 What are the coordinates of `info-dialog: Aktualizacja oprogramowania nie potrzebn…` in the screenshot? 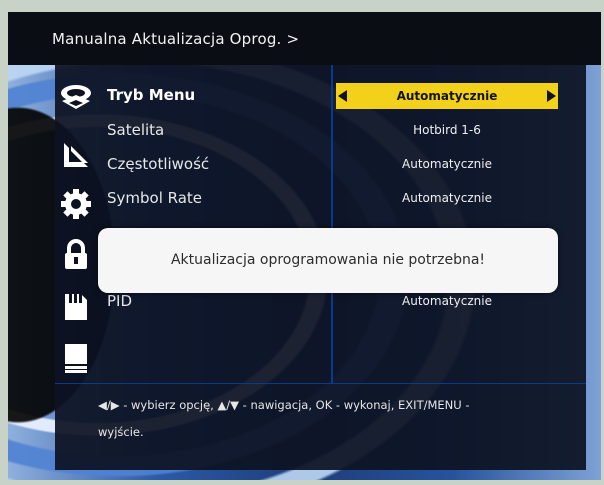 It's located at (328, 260).